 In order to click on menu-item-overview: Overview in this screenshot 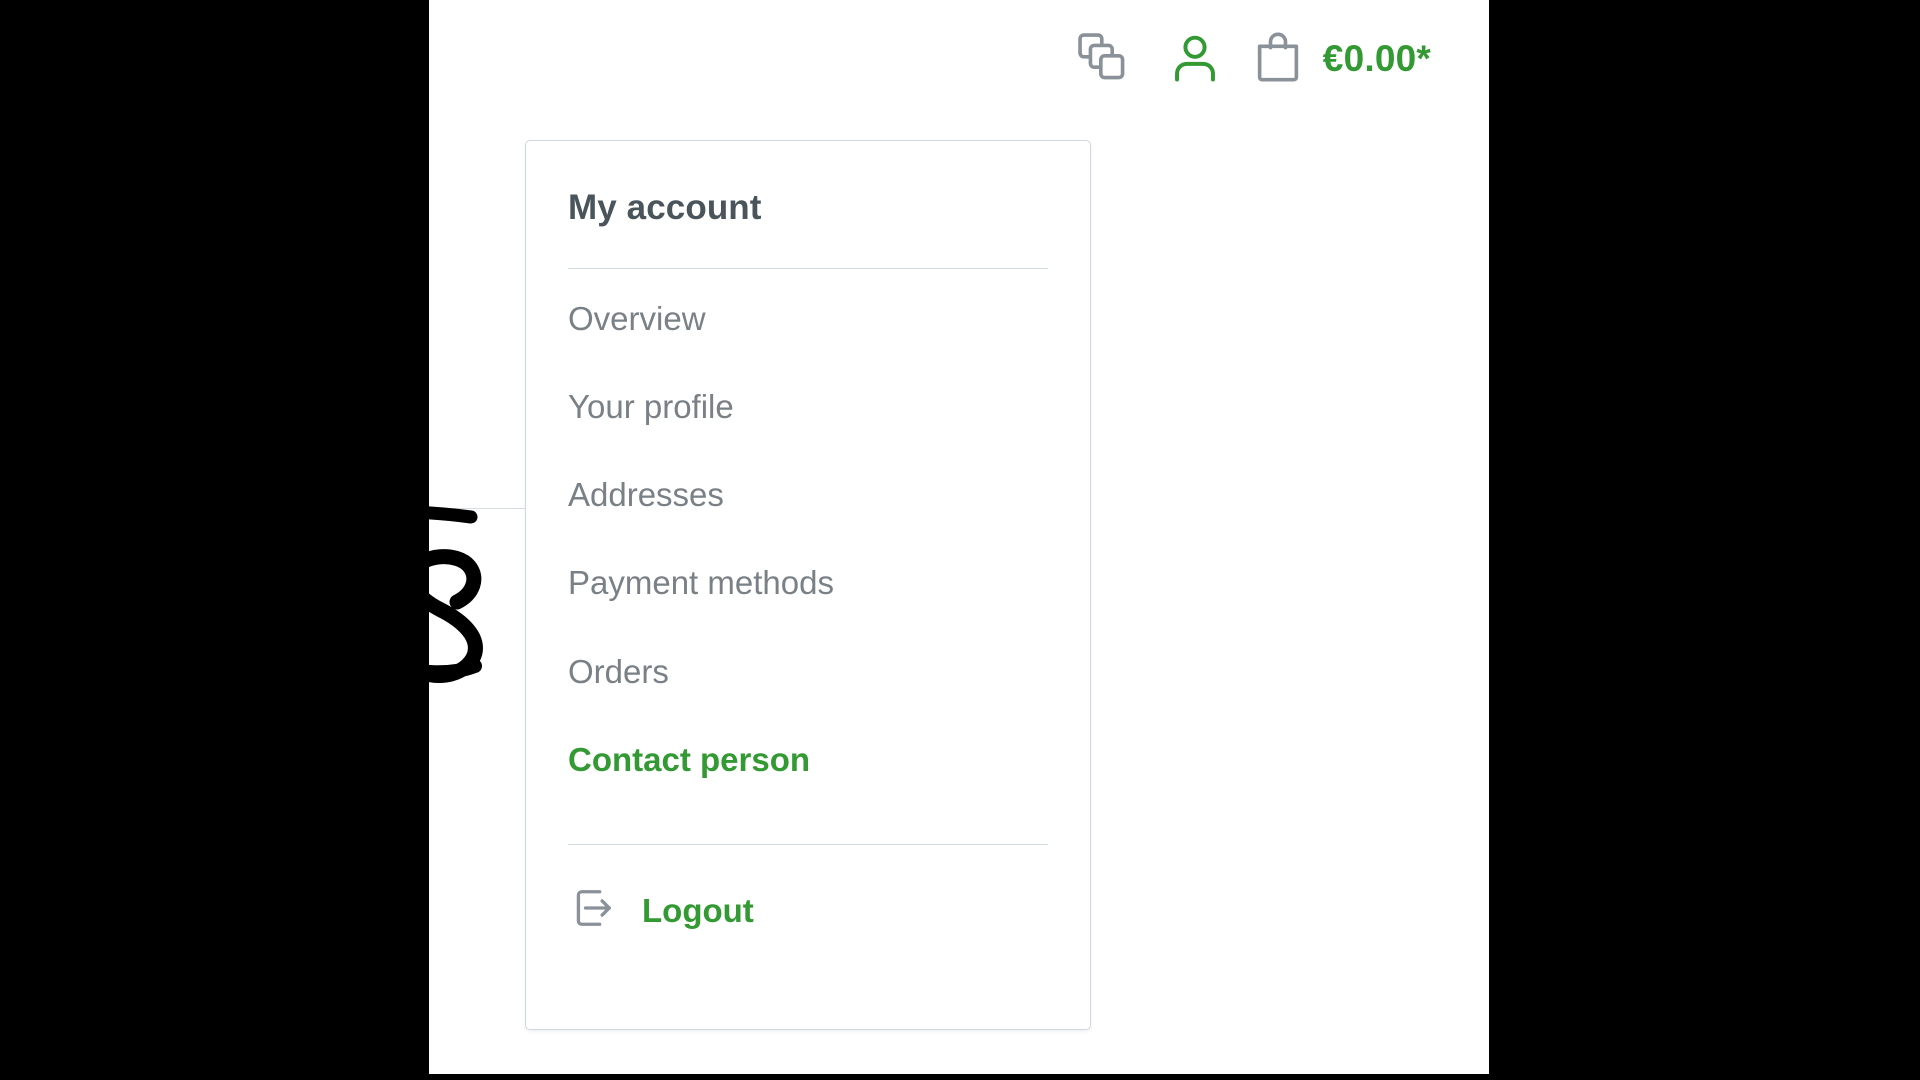, I will do `click(808, 316)`.